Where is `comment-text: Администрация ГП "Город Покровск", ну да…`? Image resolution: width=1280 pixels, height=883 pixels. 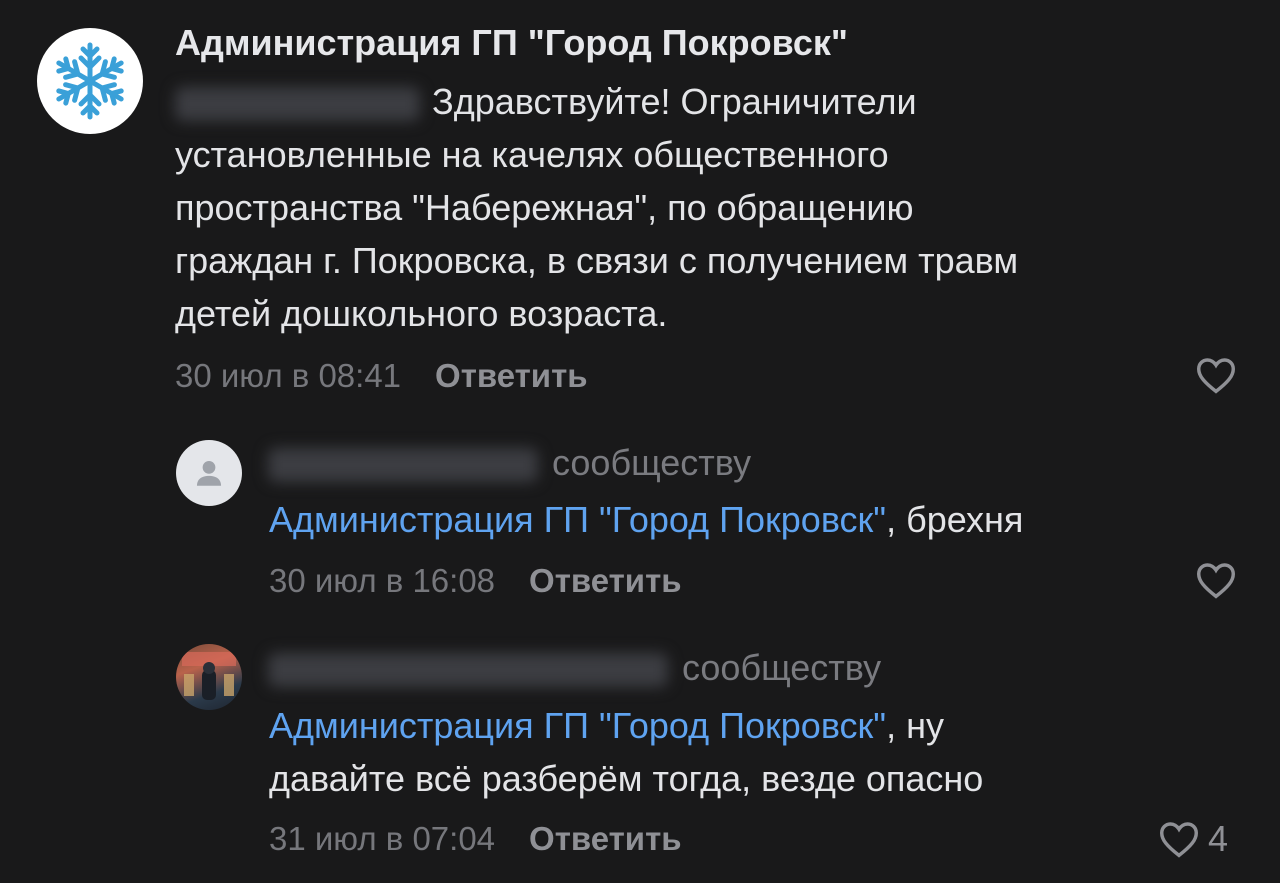
comment-text: Администрация ГП "Город Покровск", ну да… is located at coordinates (759, 752).